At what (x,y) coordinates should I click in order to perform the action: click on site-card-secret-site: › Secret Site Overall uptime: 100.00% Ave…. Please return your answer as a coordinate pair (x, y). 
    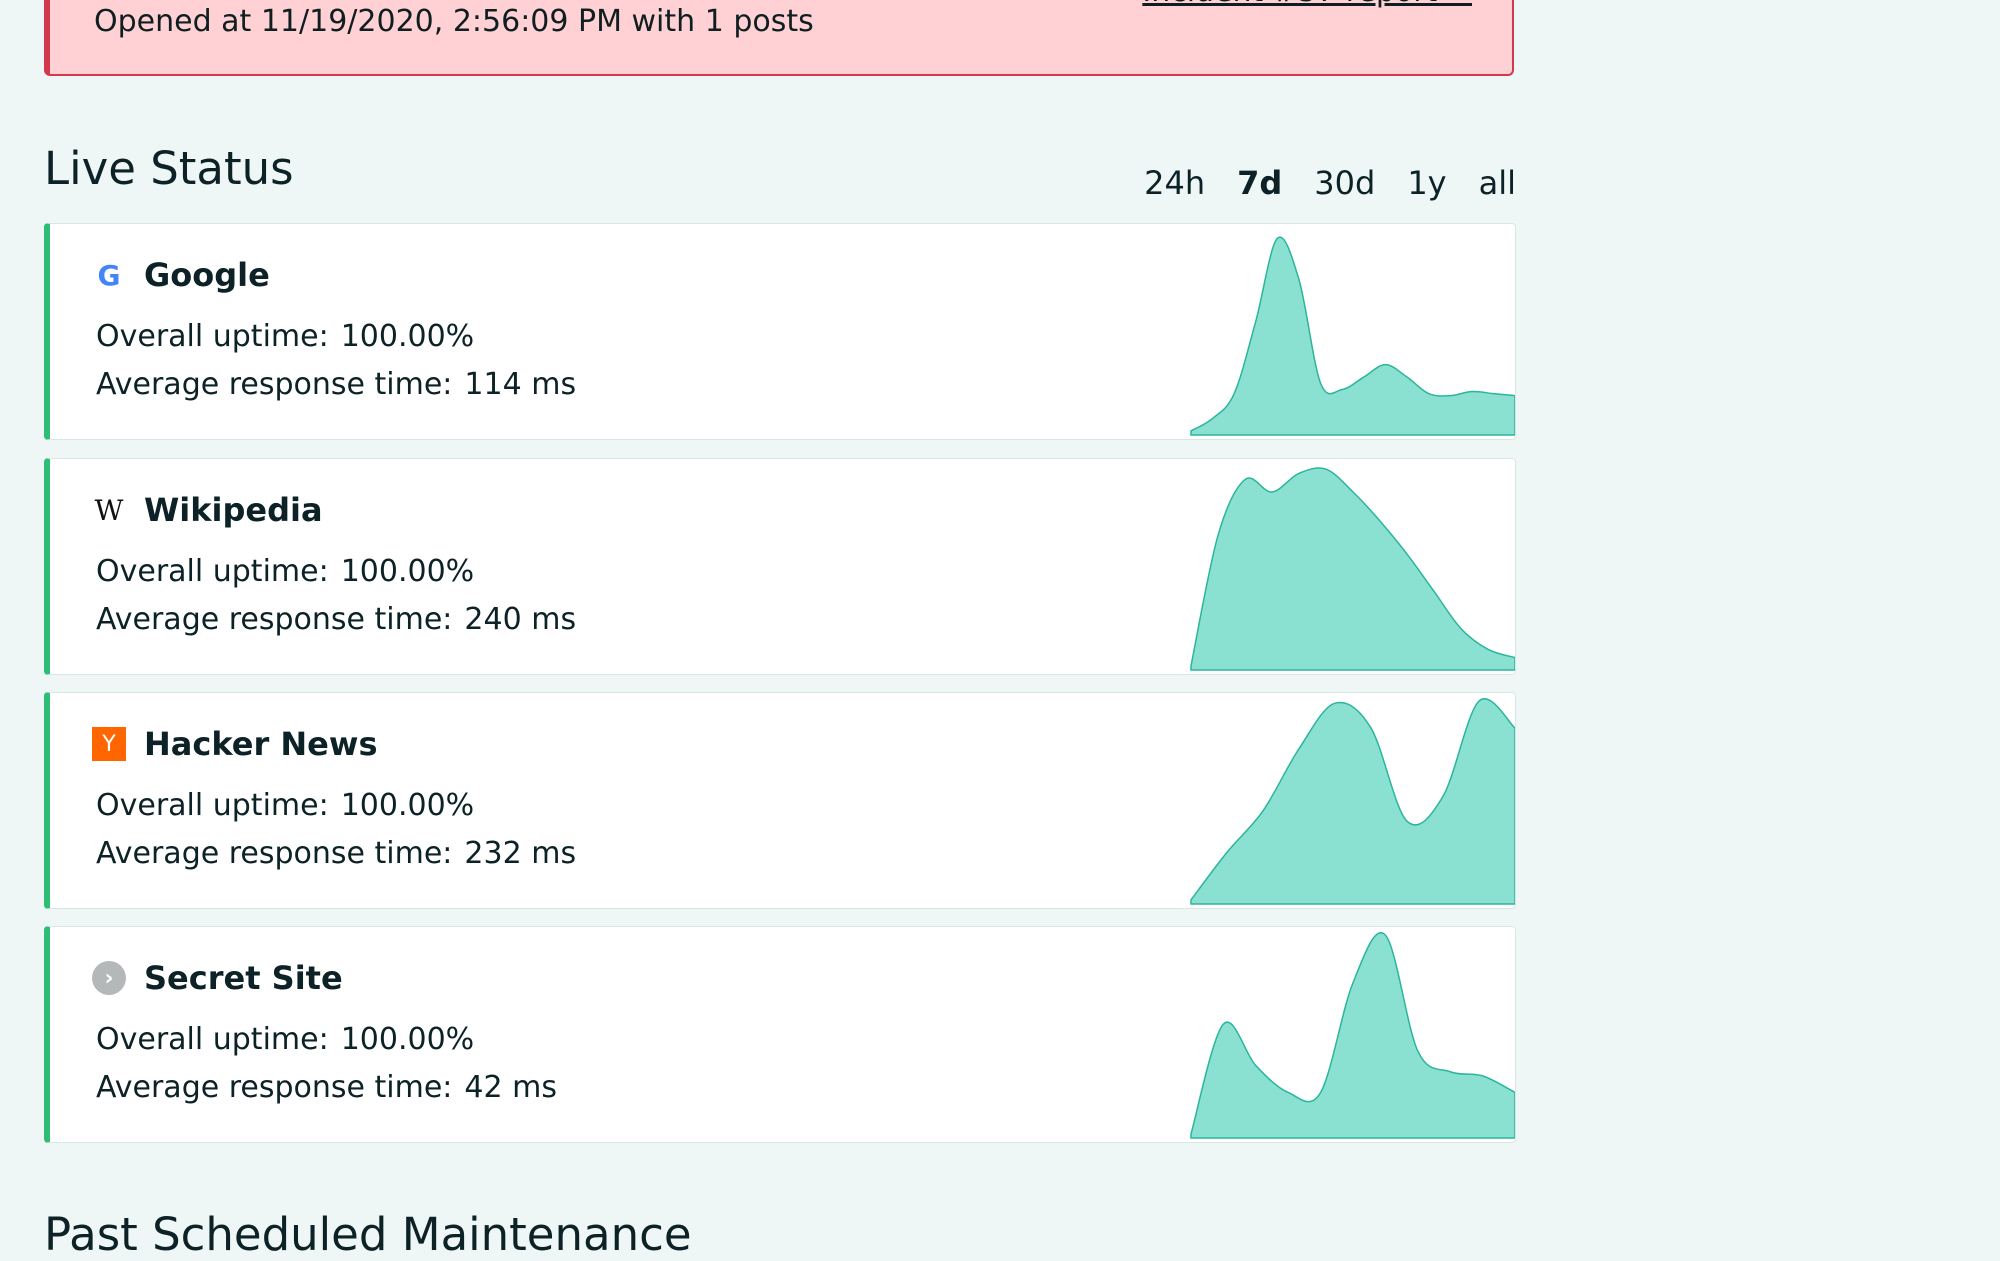
    Looking at the image, I should click on (780, 1034).